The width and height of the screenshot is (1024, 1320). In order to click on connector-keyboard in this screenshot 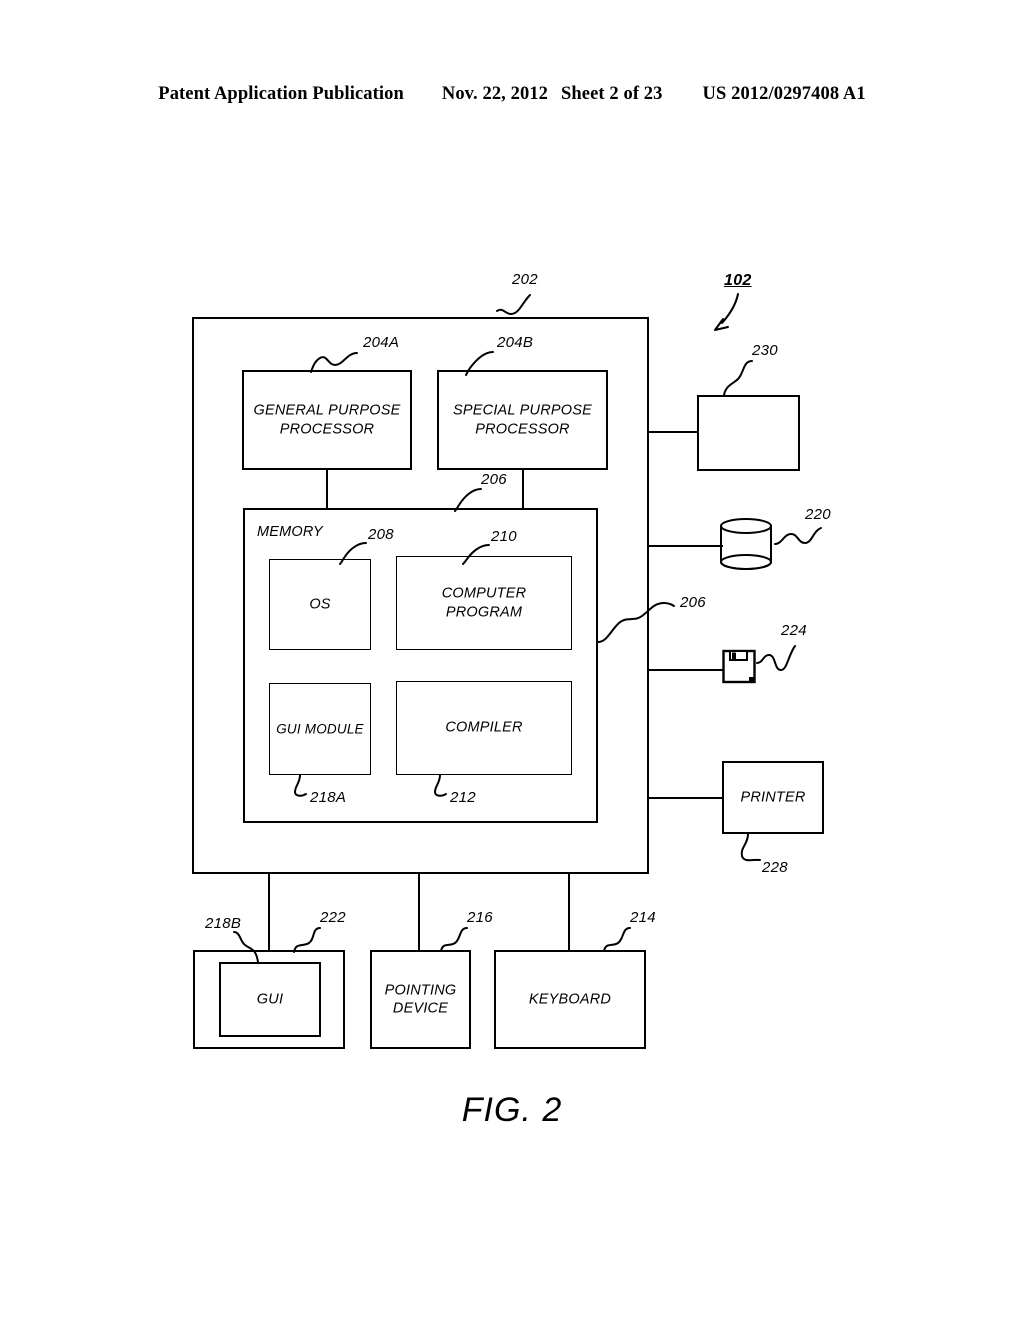, I will do `click(569, 912)`.